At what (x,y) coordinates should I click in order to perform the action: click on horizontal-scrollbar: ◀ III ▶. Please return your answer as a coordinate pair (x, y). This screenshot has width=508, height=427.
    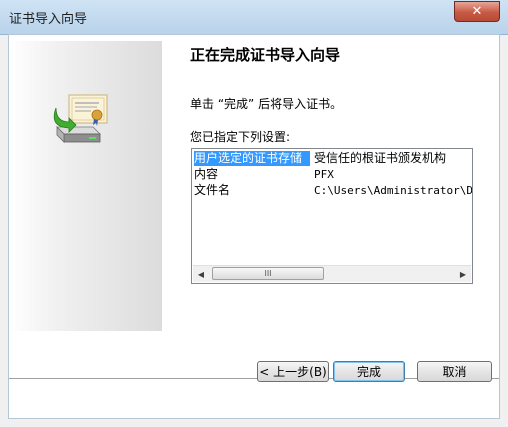
    Looking at the image, I should click on (332, 273).